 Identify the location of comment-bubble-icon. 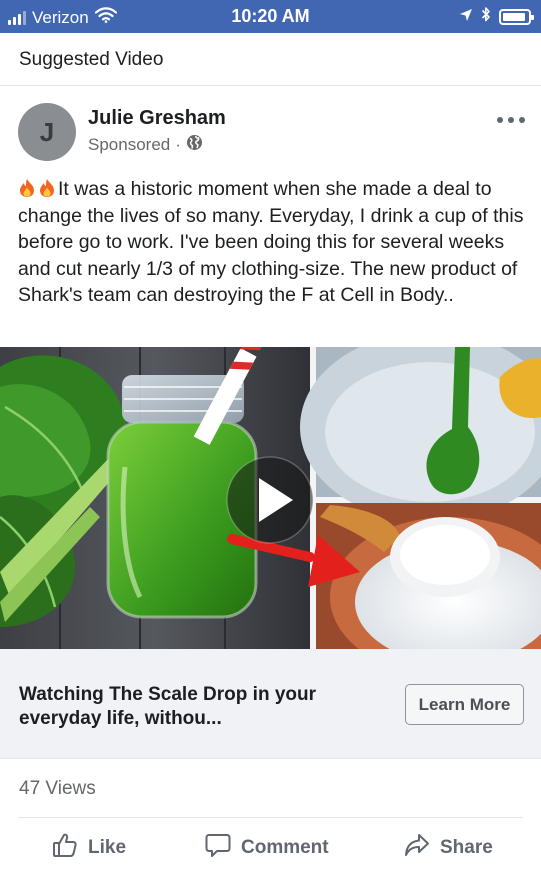
(218, 848).